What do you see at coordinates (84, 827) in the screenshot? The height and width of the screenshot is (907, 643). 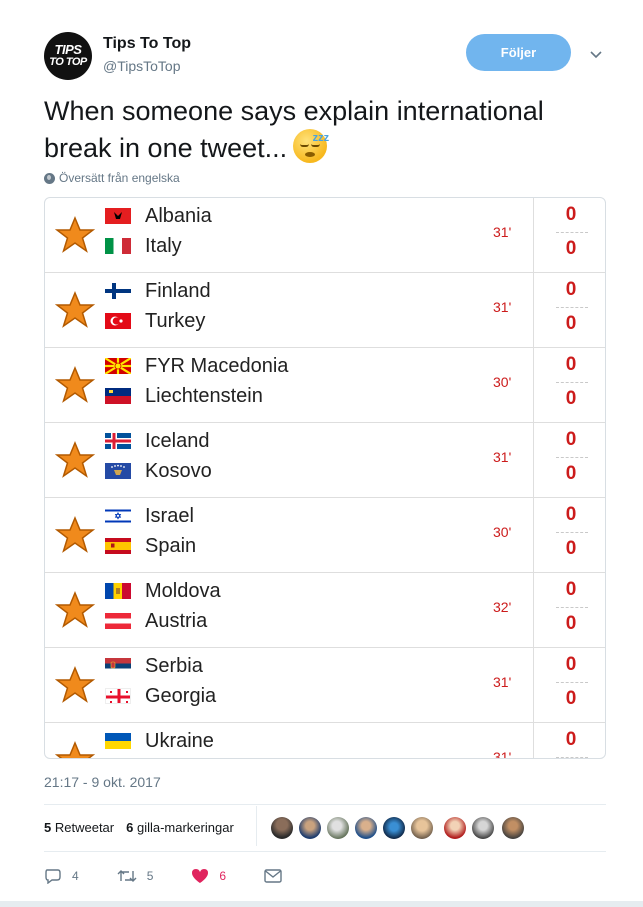 I see `retweets-label: Retweetar` at bounding box center [84, 827].